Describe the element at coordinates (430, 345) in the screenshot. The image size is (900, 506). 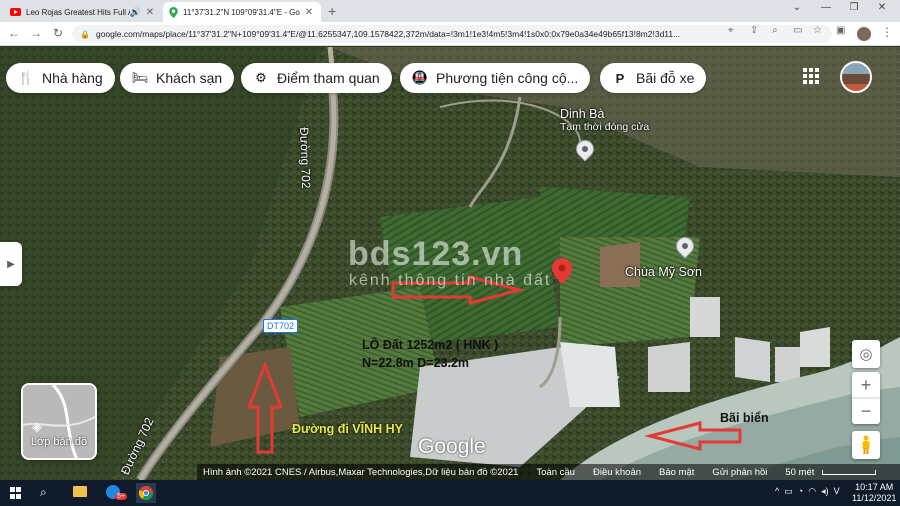
I see `lot-annotation: LÔ Đất 1252m2 ( HNK )` at that location.